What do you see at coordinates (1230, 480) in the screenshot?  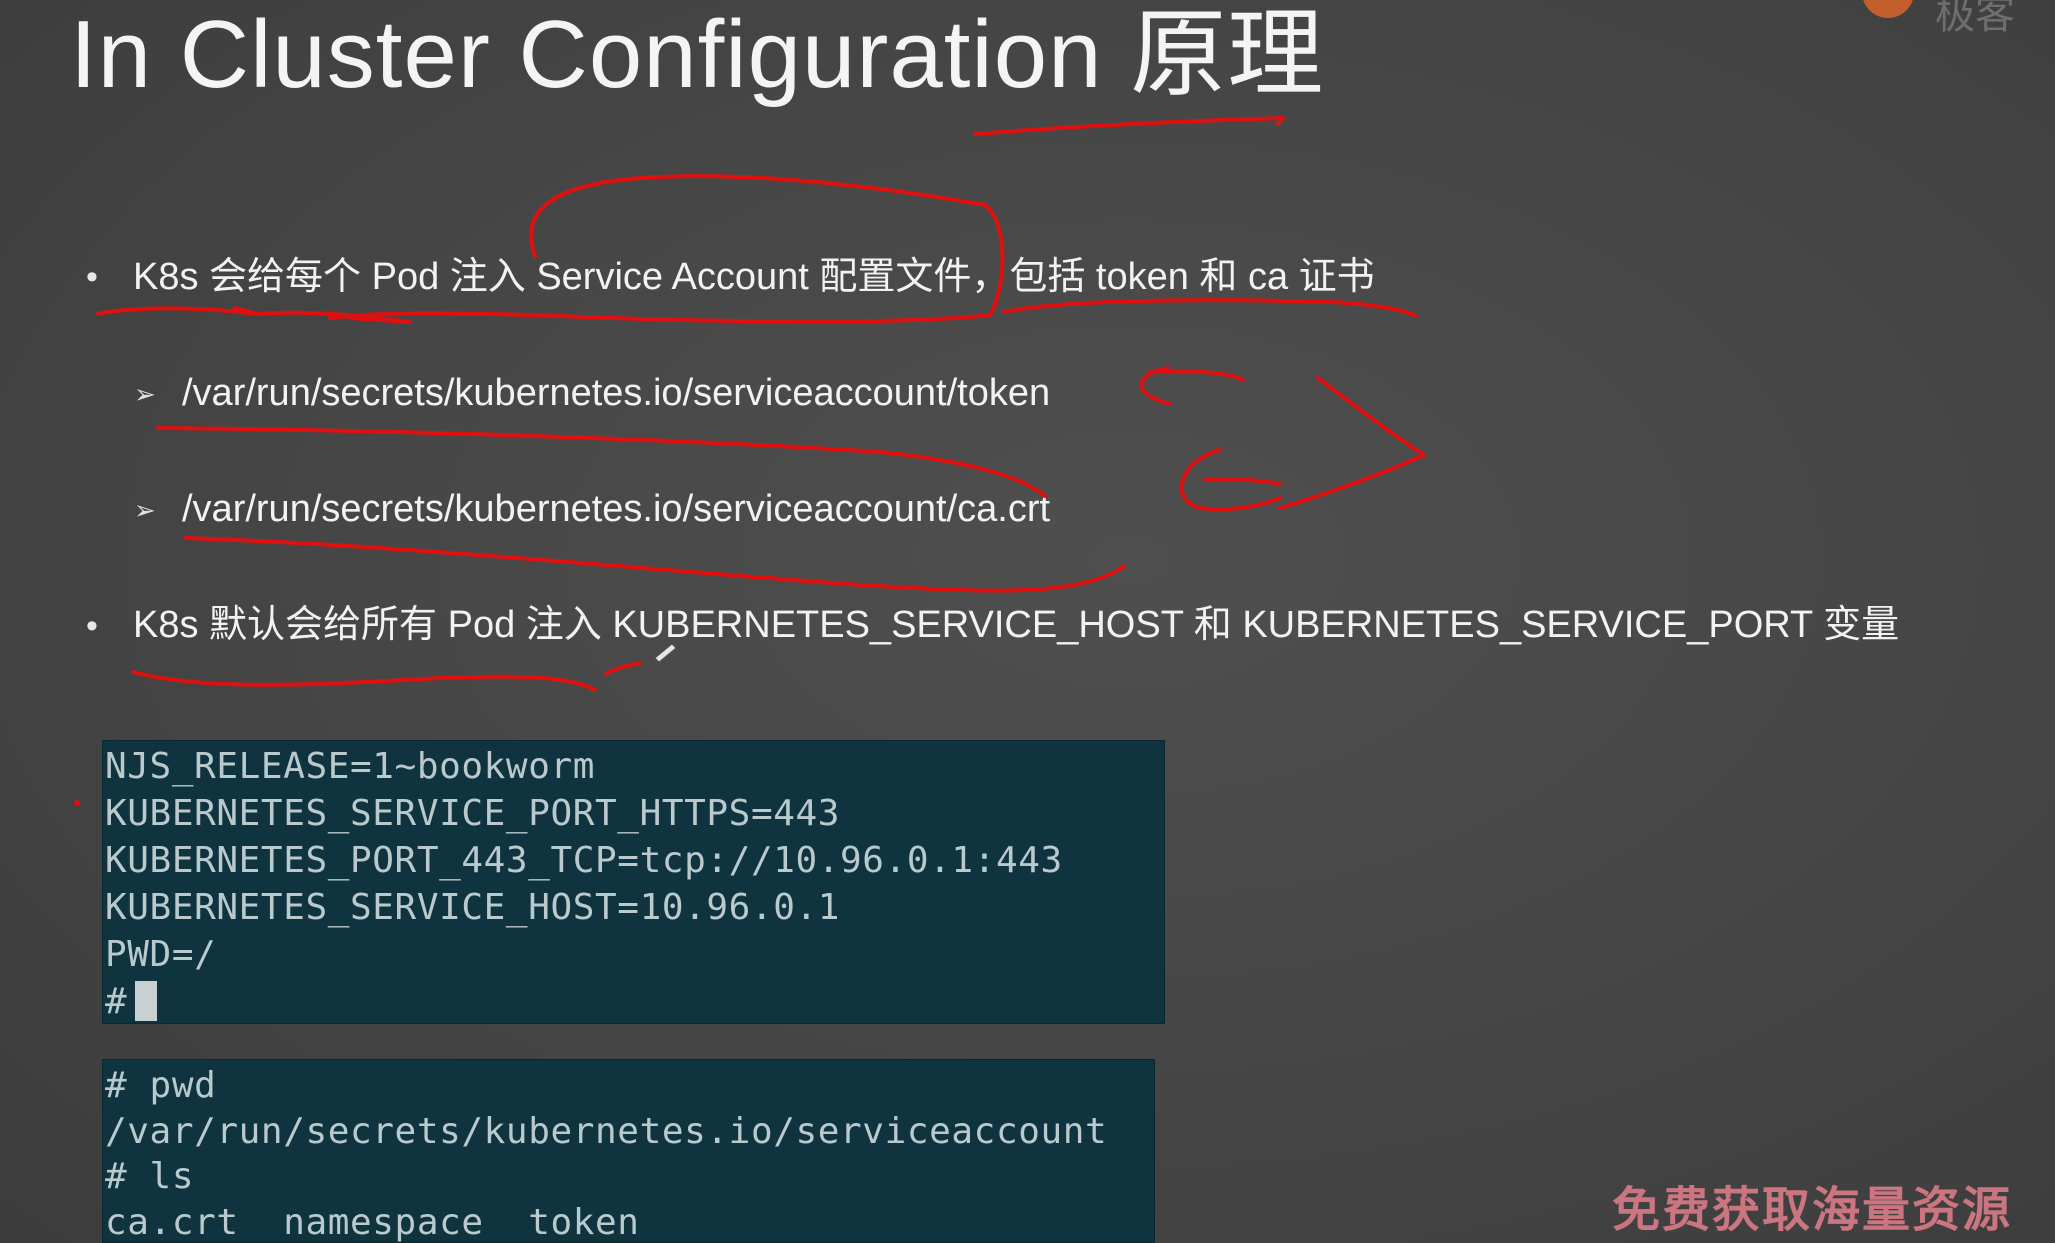 I see `ca-loop-arrow` at bounding box center [1230, 480].